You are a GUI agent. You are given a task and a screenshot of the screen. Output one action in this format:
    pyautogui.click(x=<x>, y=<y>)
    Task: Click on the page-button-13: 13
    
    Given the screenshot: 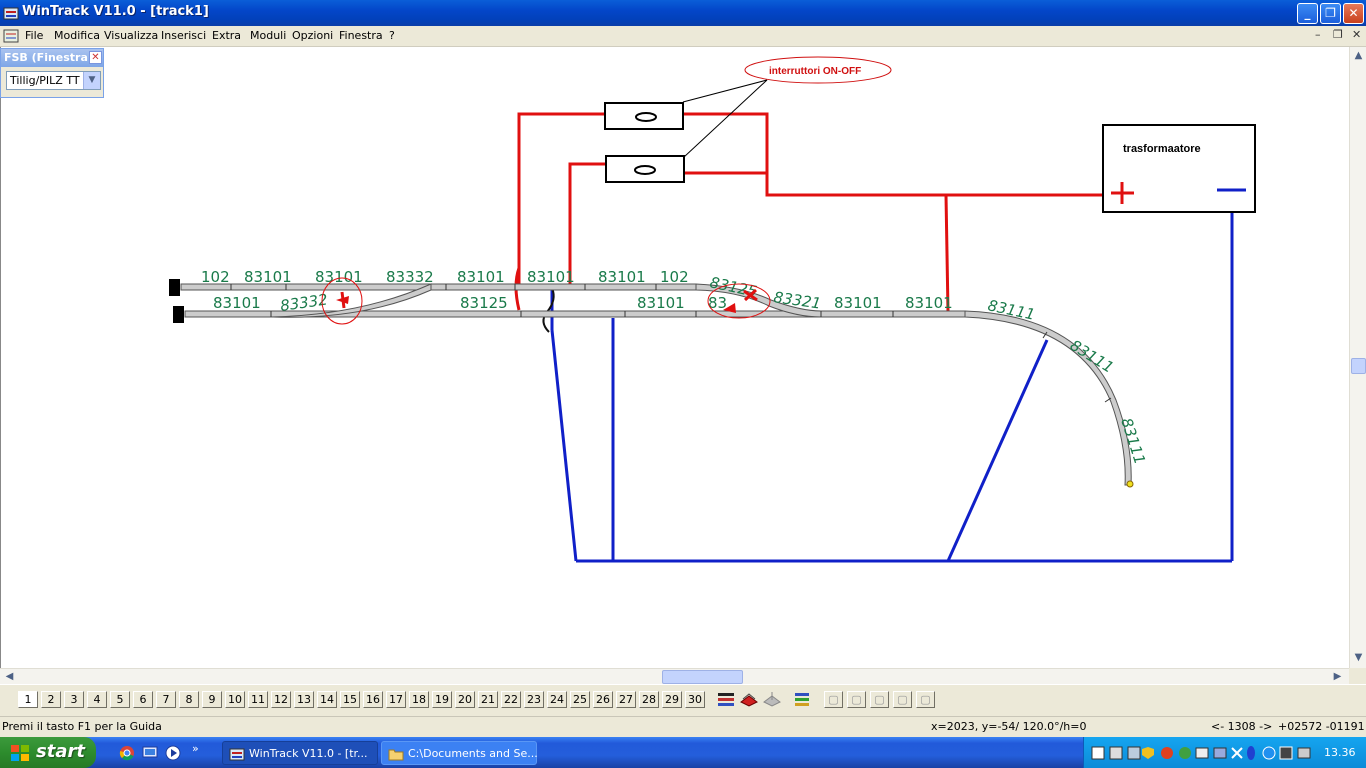 What is the action you would take?
    pyautogui.click(x=304, y=699)
    